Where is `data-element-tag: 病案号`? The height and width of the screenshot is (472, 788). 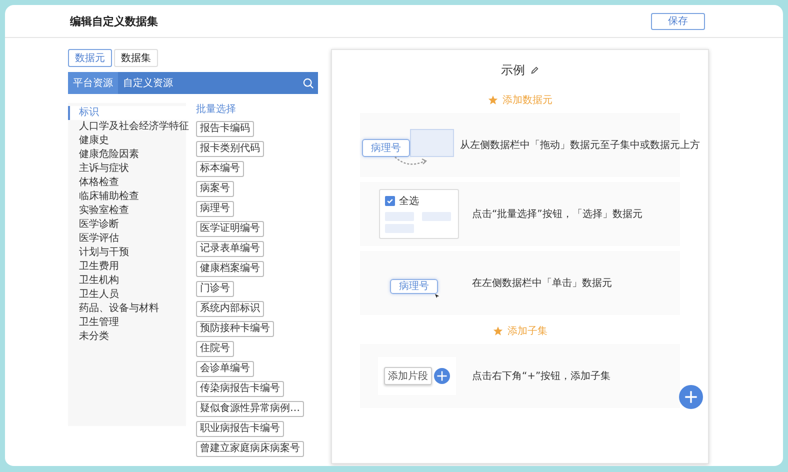 data-element-tag: 病案号 is located at coordinates (215, 189).